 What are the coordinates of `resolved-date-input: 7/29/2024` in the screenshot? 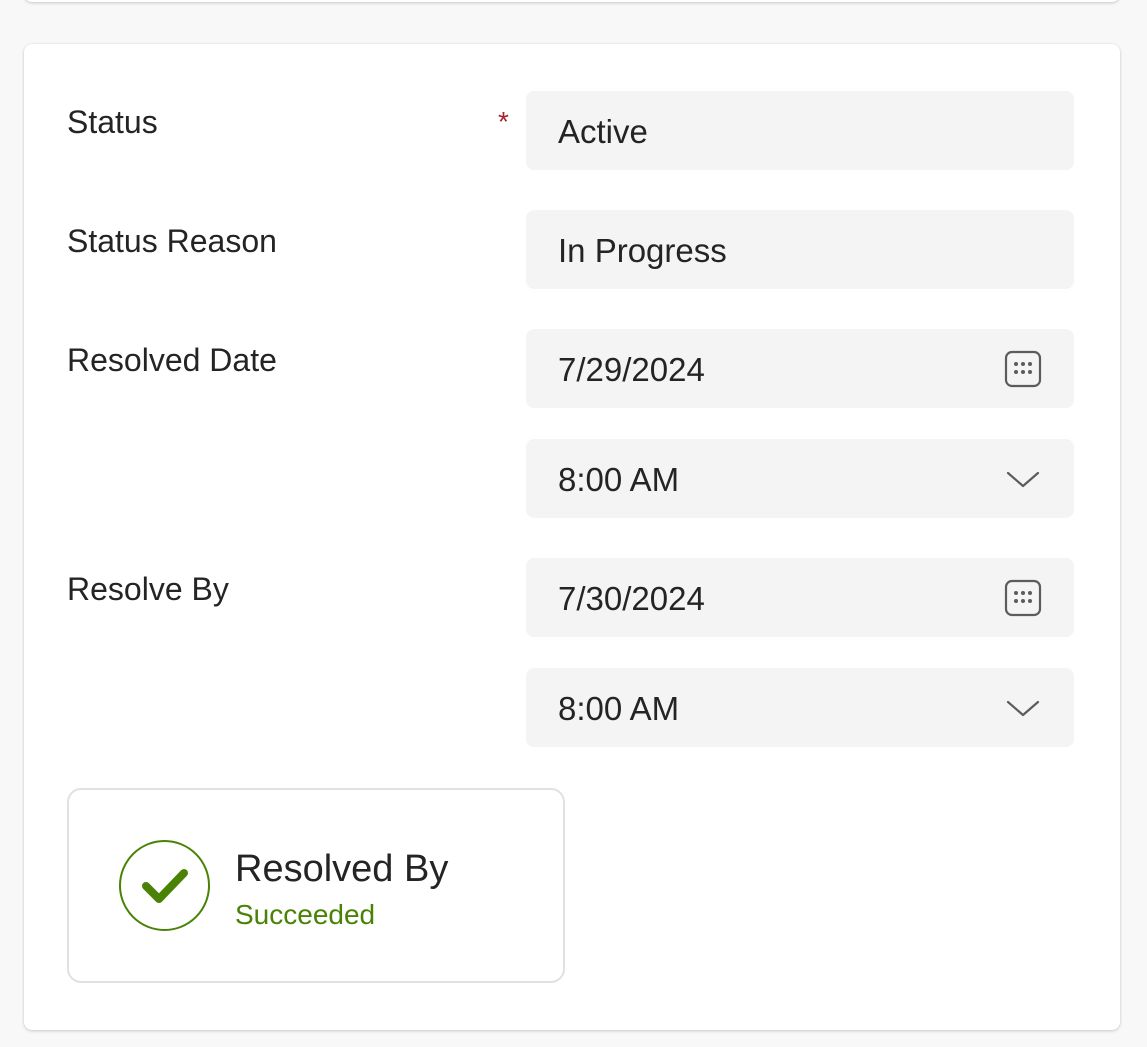 It's located at (800, 368).